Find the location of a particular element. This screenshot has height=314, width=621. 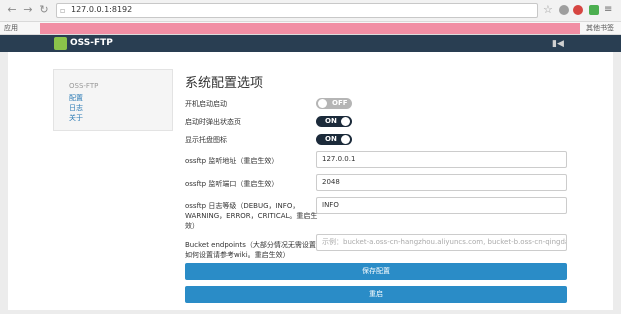

listen-port-label: ossftp 监听端口（重启生效） is located at coordinates (232, 184).